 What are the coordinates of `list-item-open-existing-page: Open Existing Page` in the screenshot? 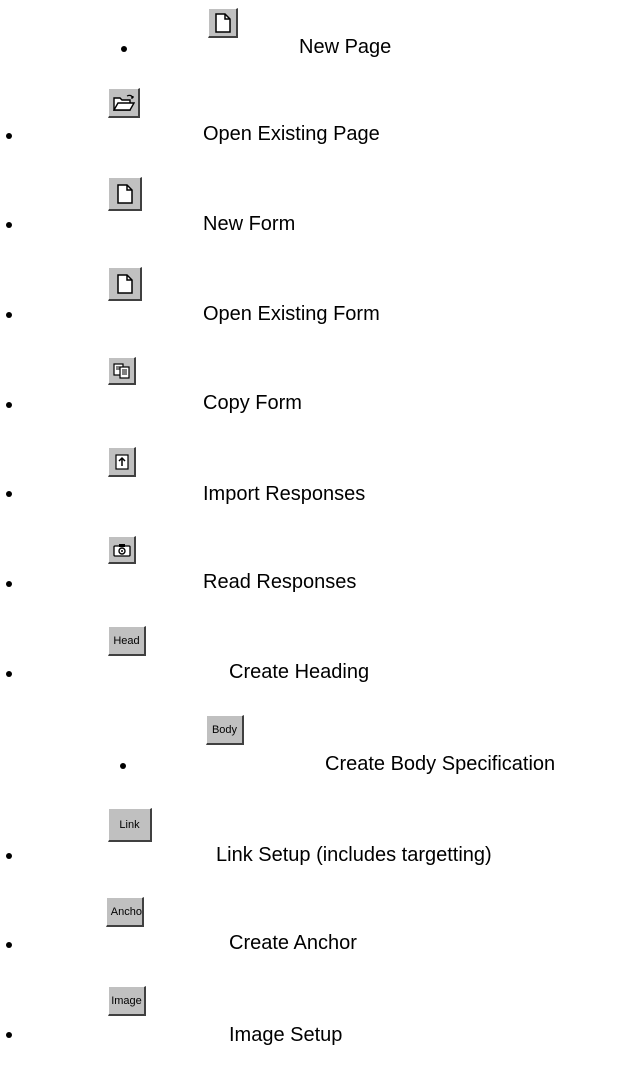 It's located at (316, 128).